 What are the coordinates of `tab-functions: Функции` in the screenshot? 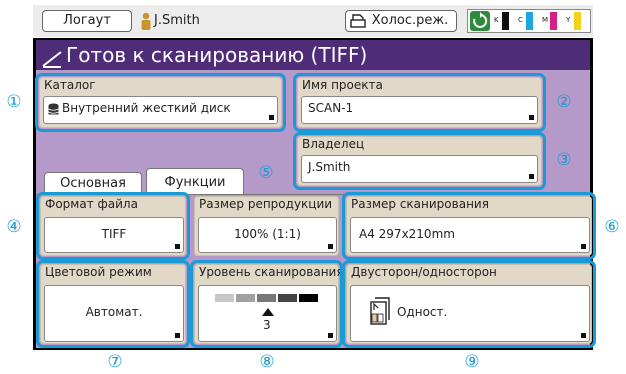 It's located at (195, 181).